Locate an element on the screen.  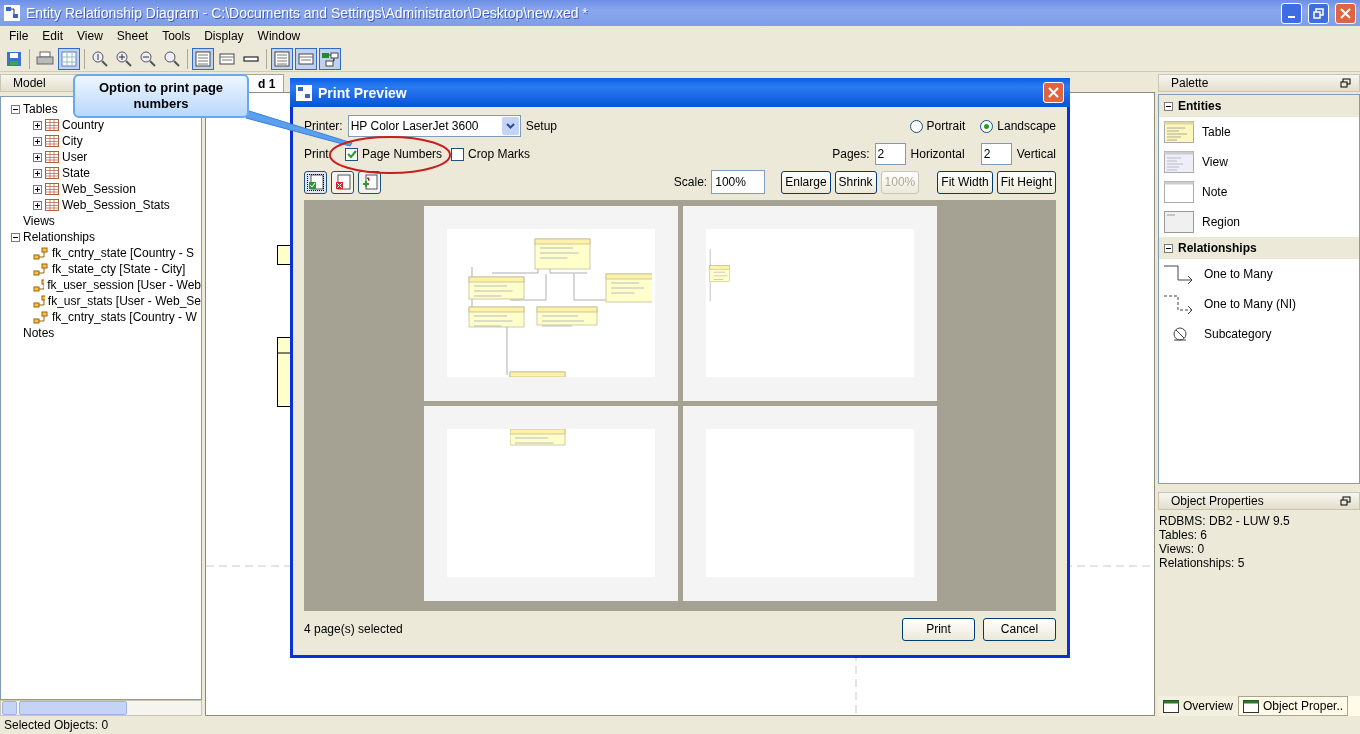
field-label: Vertical is located at coordinates (1036, 154).